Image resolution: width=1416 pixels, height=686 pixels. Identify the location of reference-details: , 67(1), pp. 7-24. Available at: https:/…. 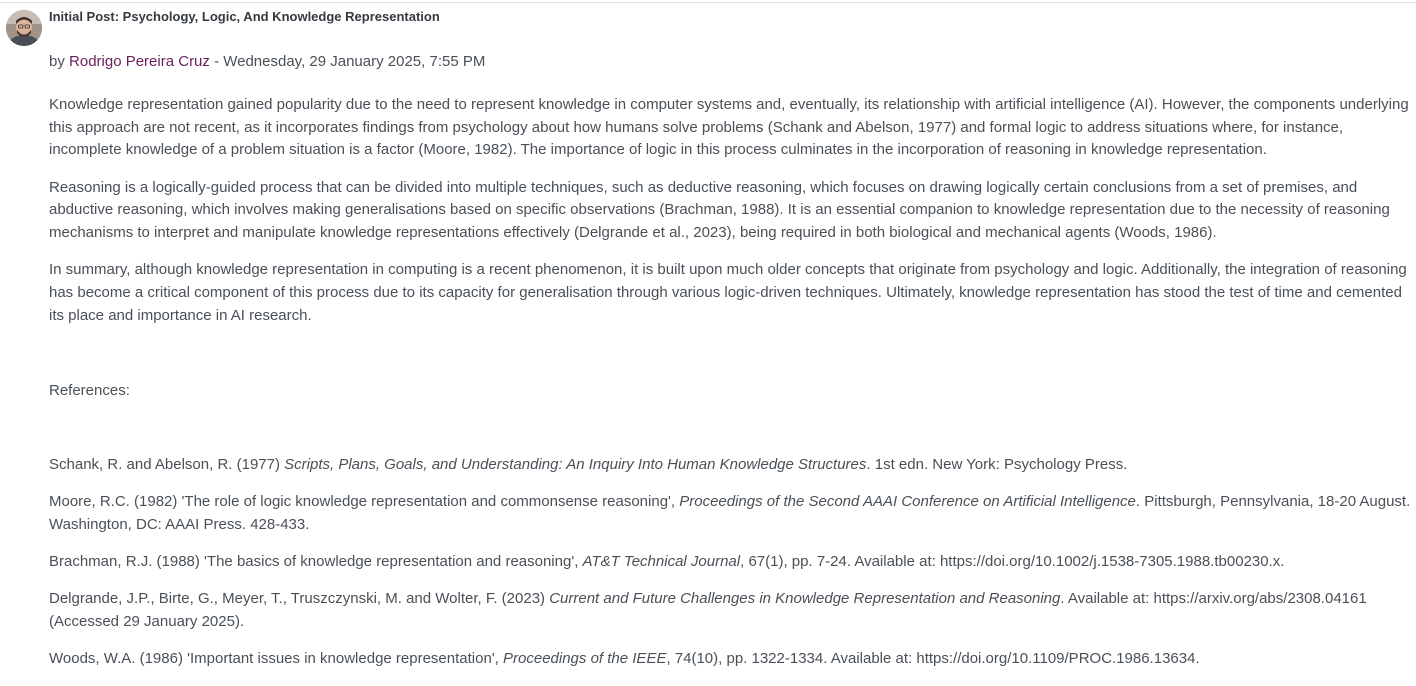
(1012, 562).